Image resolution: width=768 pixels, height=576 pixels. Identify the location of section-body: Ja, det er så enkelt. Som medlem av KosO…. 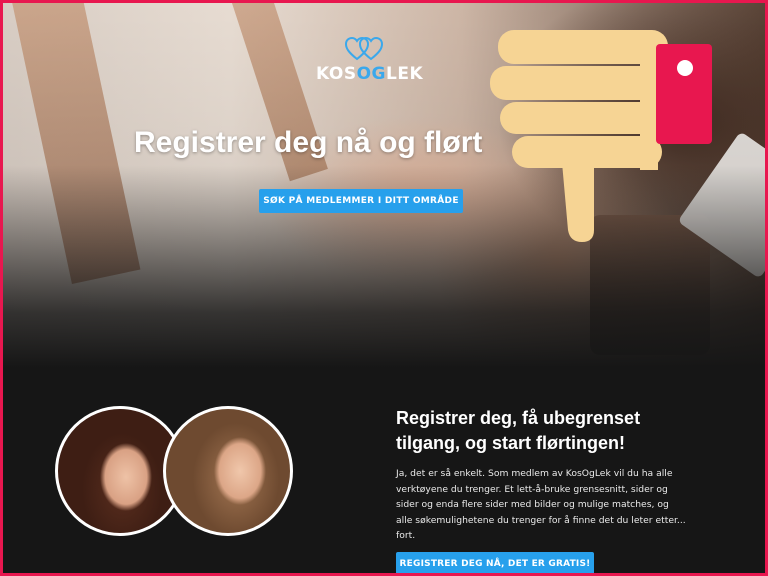
(541, 504).